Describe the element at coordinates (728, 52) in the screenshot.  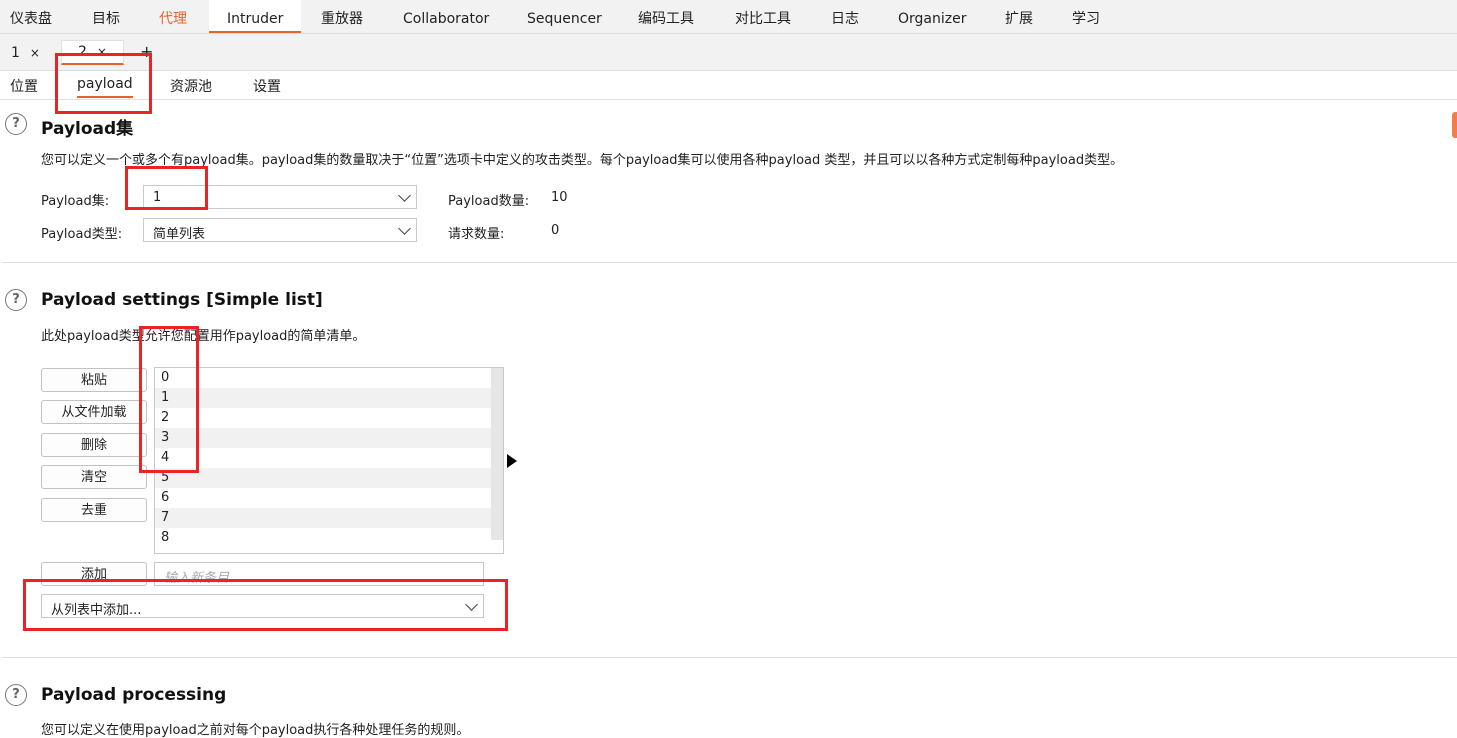
I see `attack-tabs: 1 × 2 × +` at that location.